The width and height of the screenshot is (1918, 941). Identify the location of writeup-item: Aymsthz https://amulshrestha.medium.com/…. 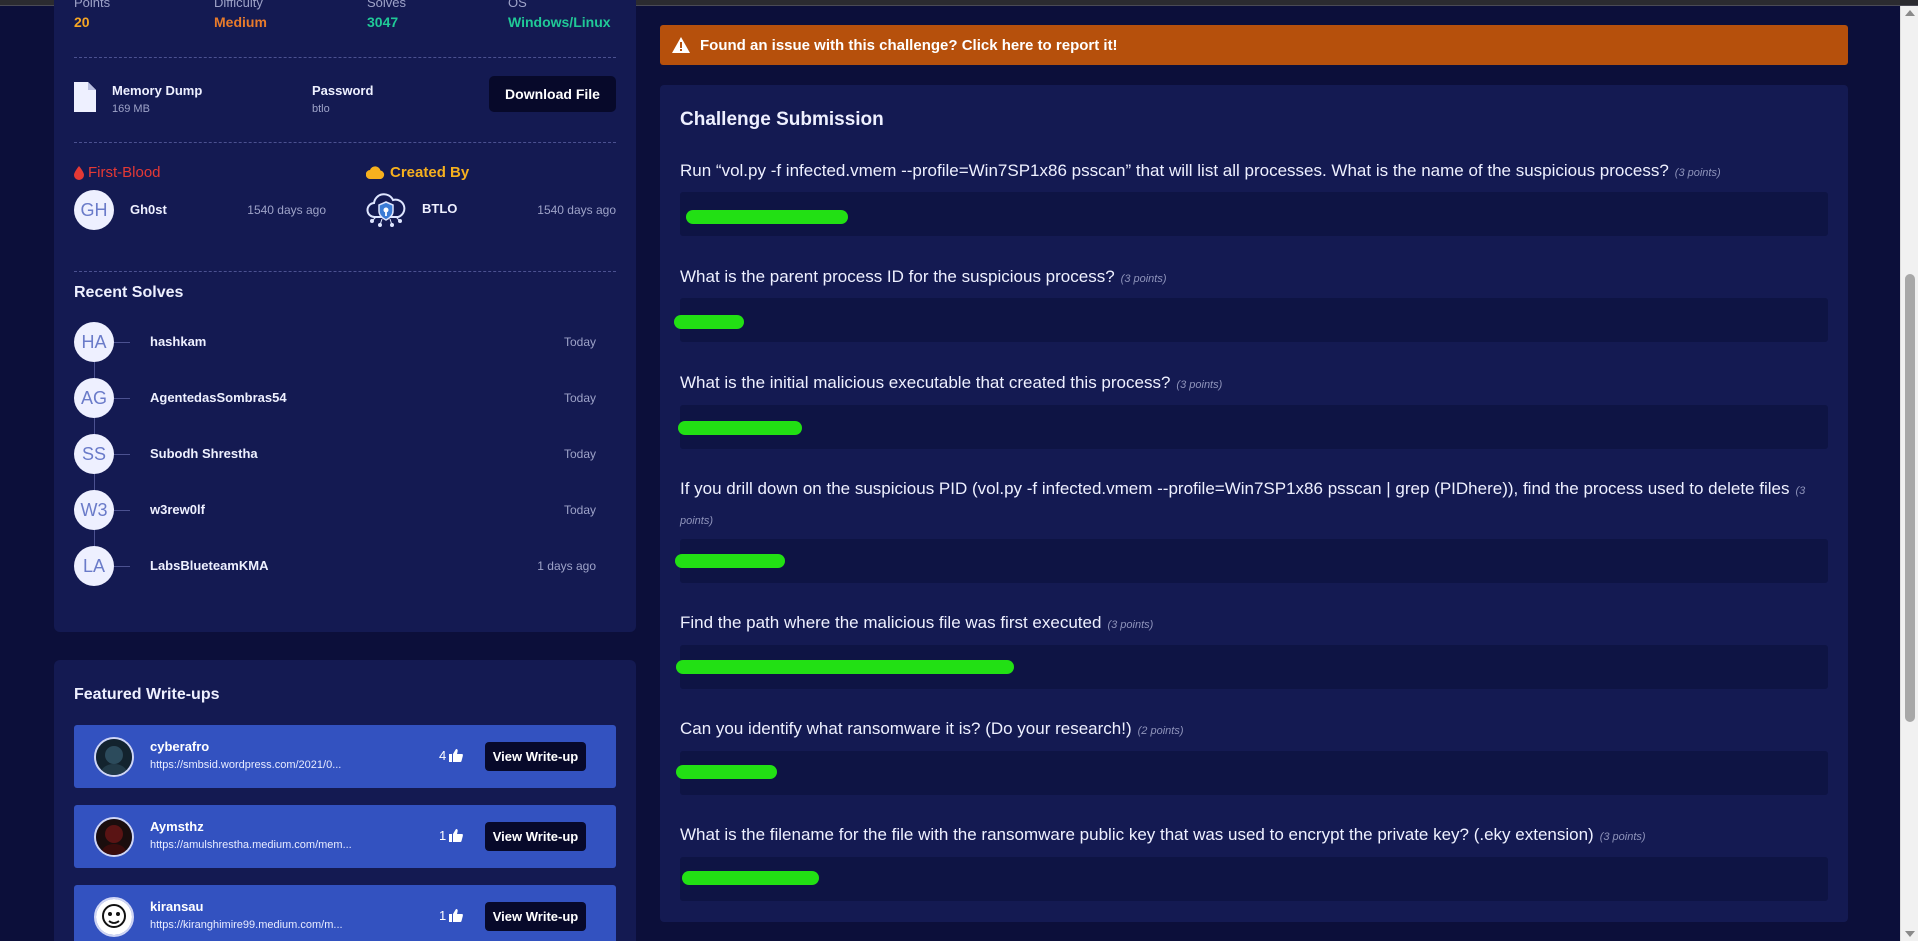
(345, 836).